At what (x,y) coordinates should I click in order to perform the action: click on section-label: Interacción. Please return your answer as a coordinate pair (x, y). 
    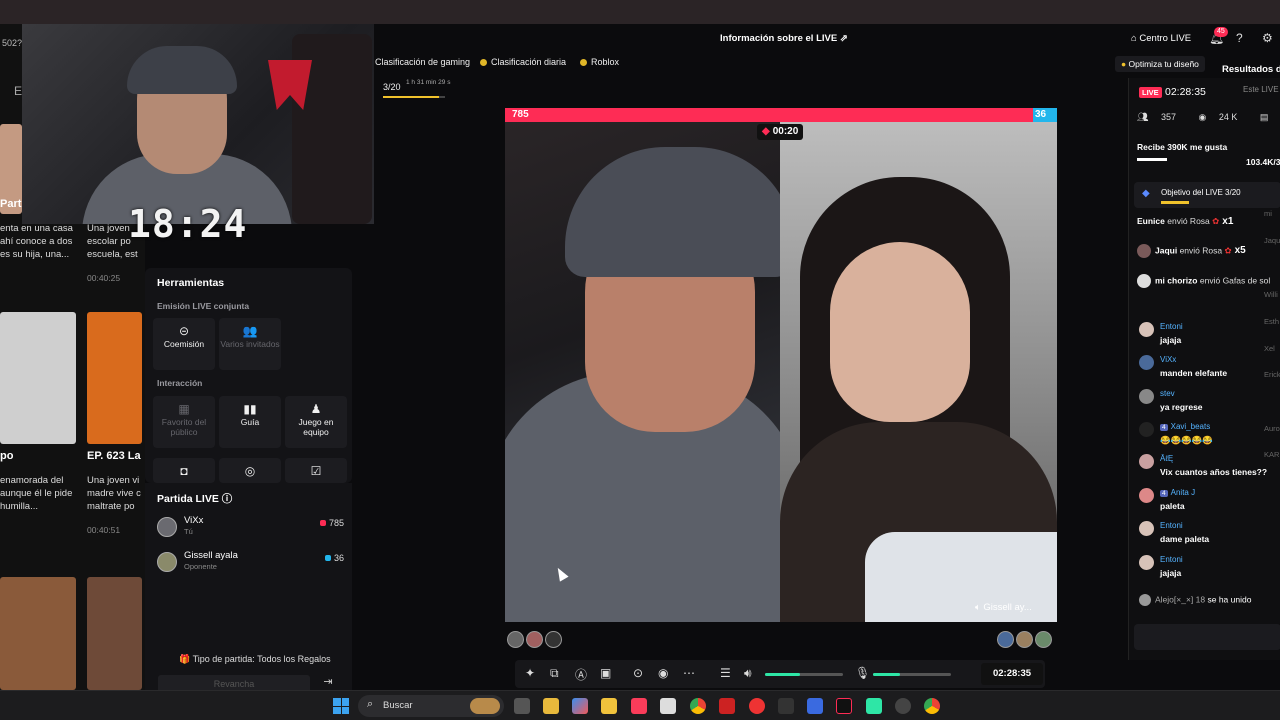
    Looking at the image, I should click on (180, 383).